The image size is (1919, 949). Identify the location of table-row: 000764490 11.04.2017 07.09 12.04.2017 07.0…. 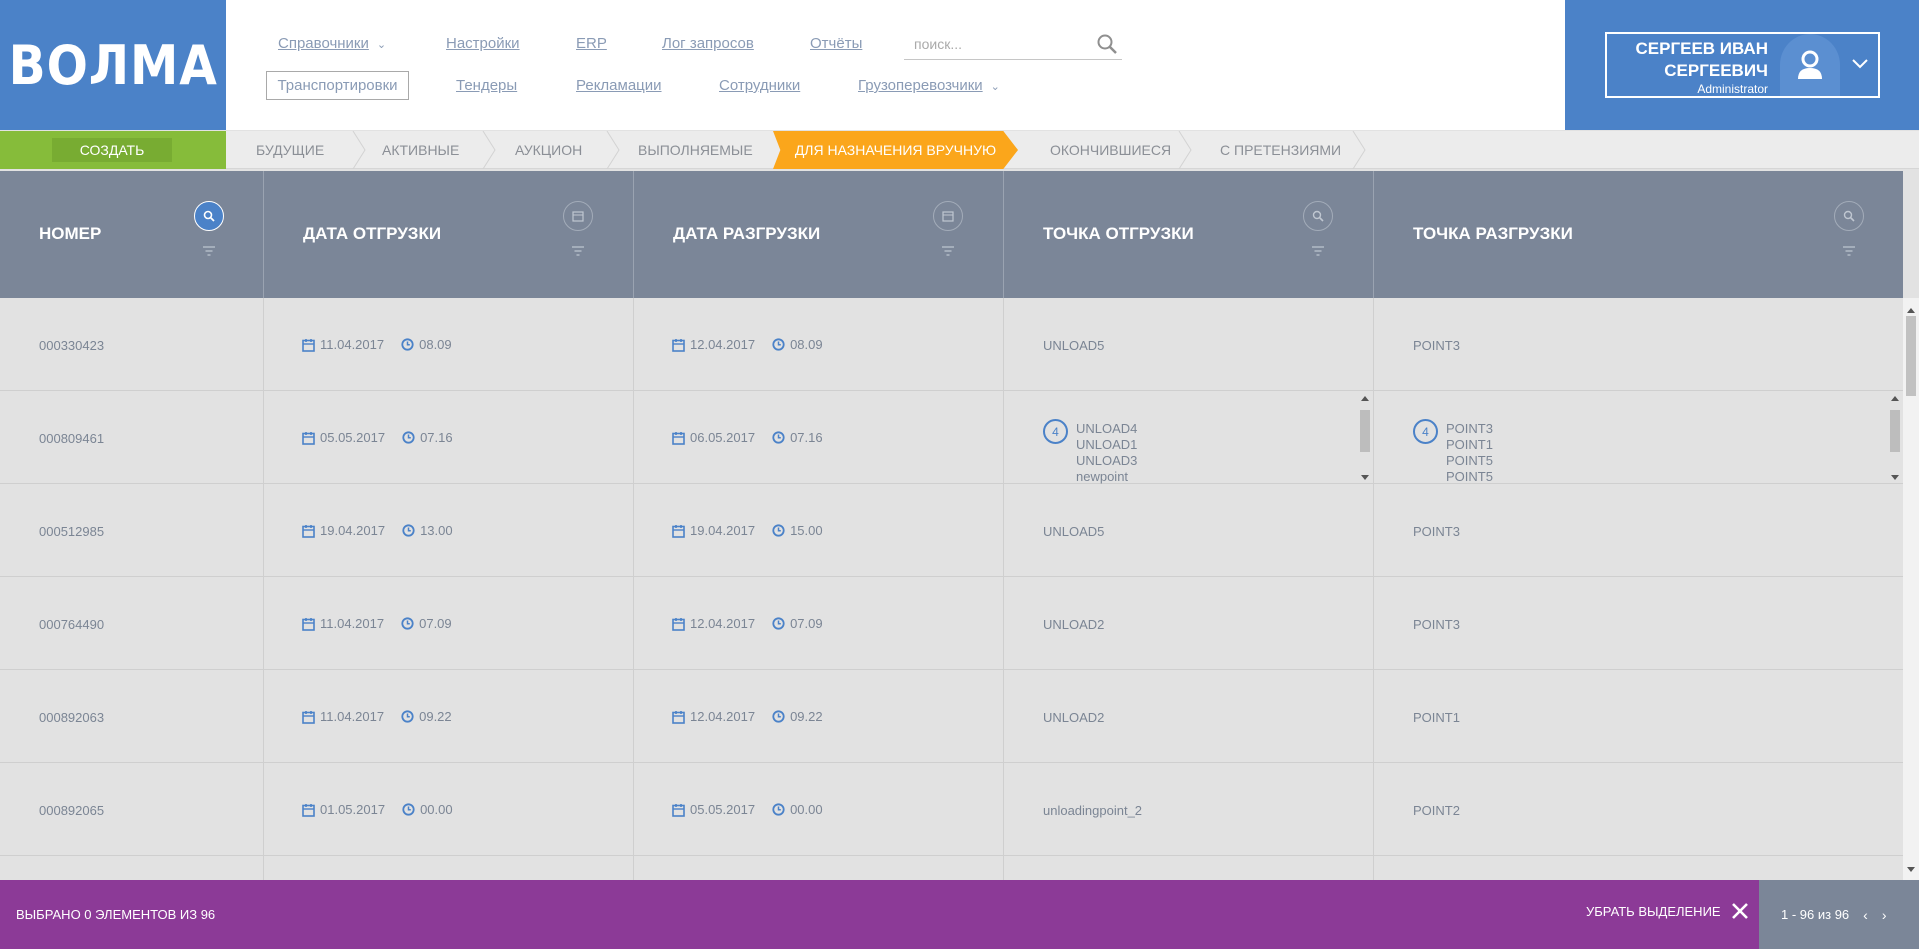
(951, 623).